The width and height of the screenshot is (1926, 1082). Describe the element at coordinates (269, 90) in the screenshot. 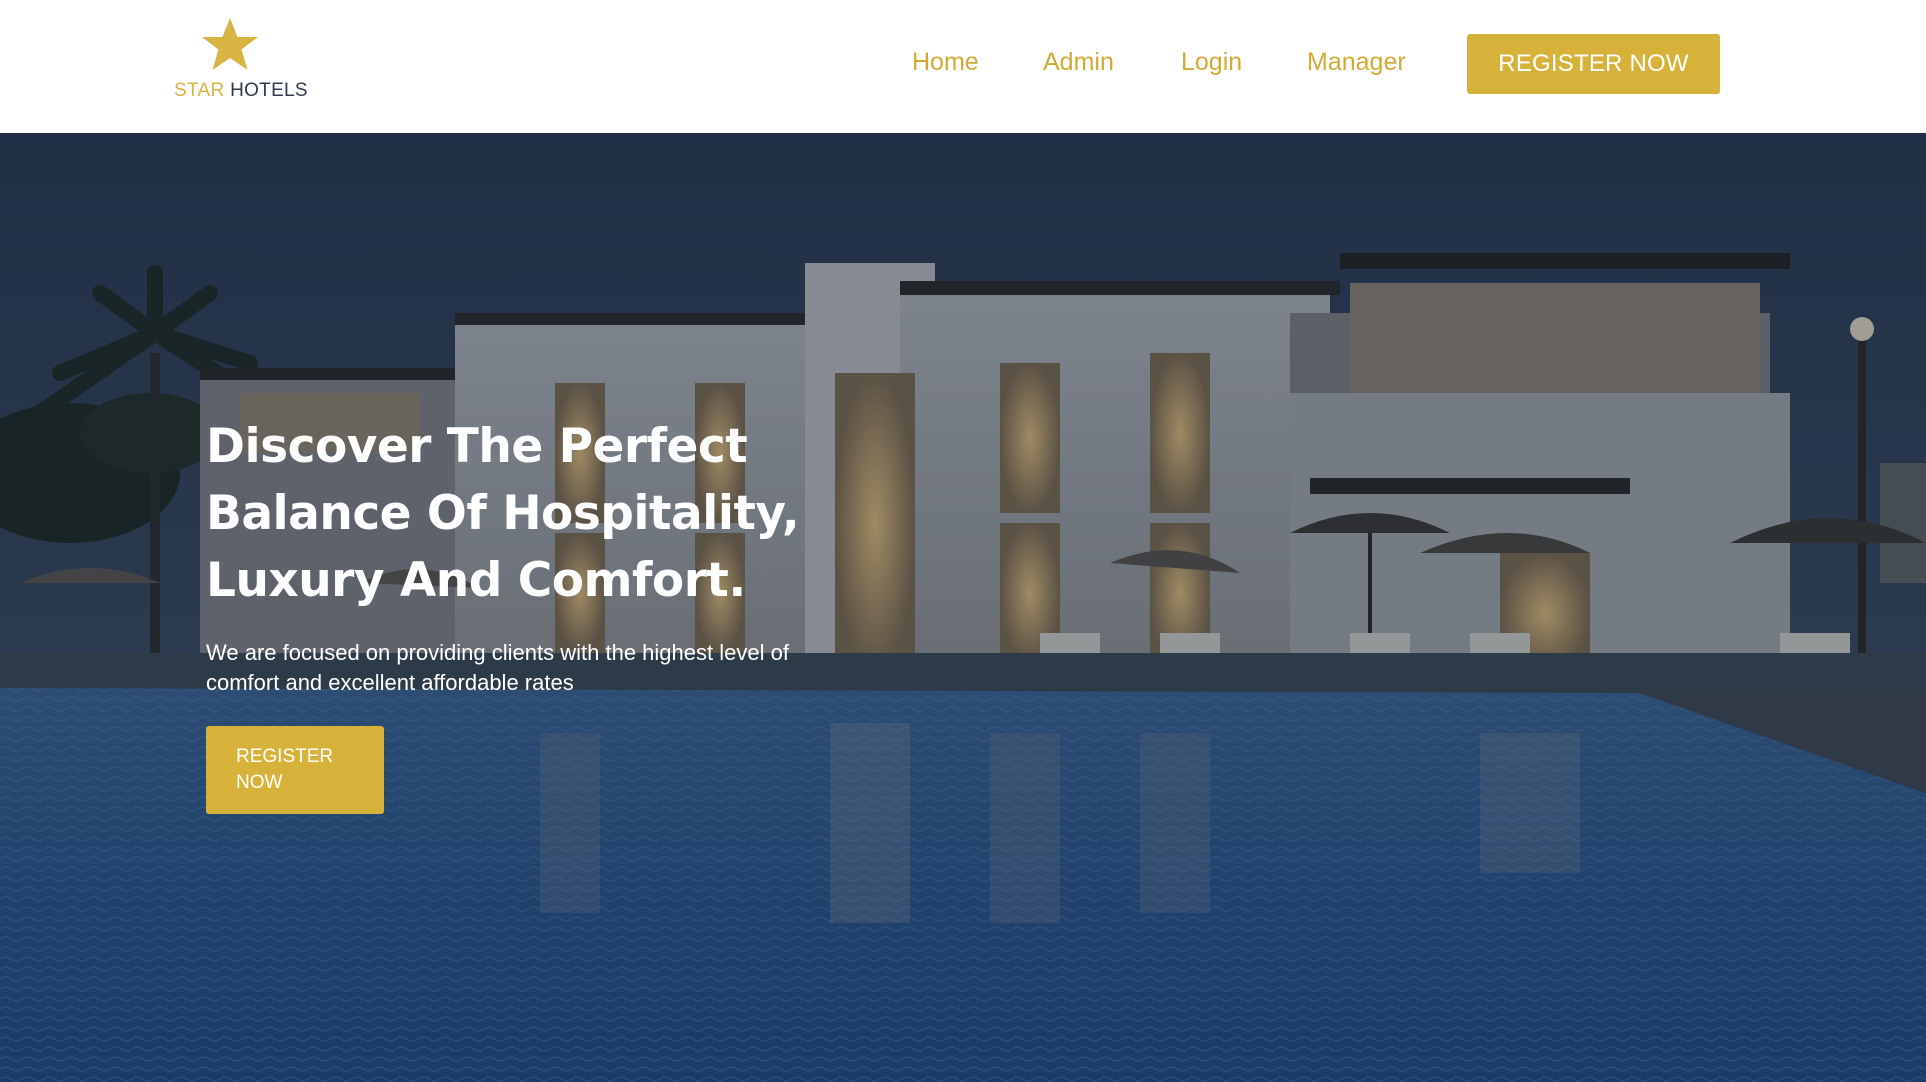

I see `brand-name-hotels: HOTELS` at that location.